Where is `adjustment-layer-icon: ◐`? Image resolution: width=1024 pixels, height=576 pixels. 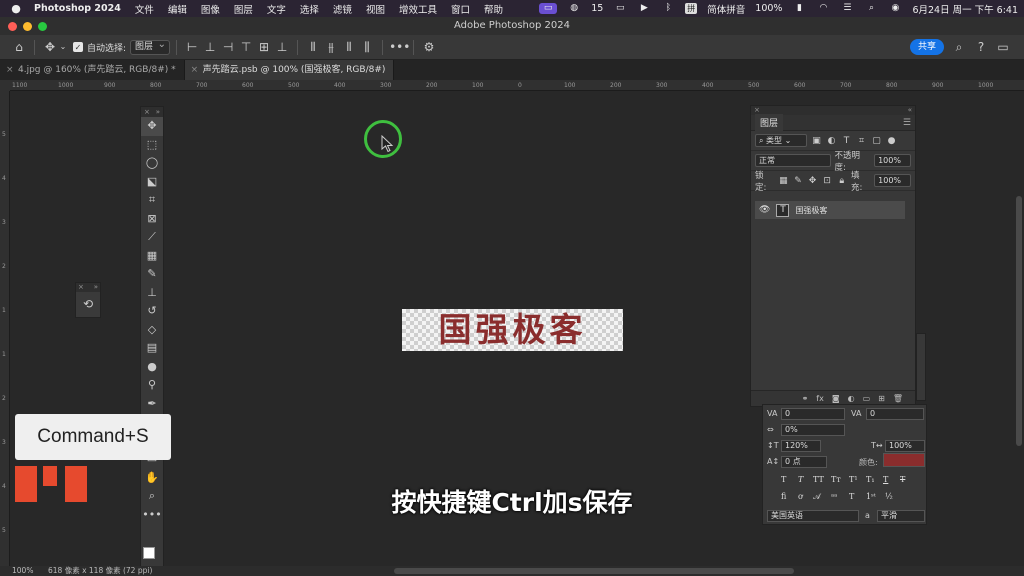 adjustment-layer-icon: ◐ is located at coordinates (851, 398).